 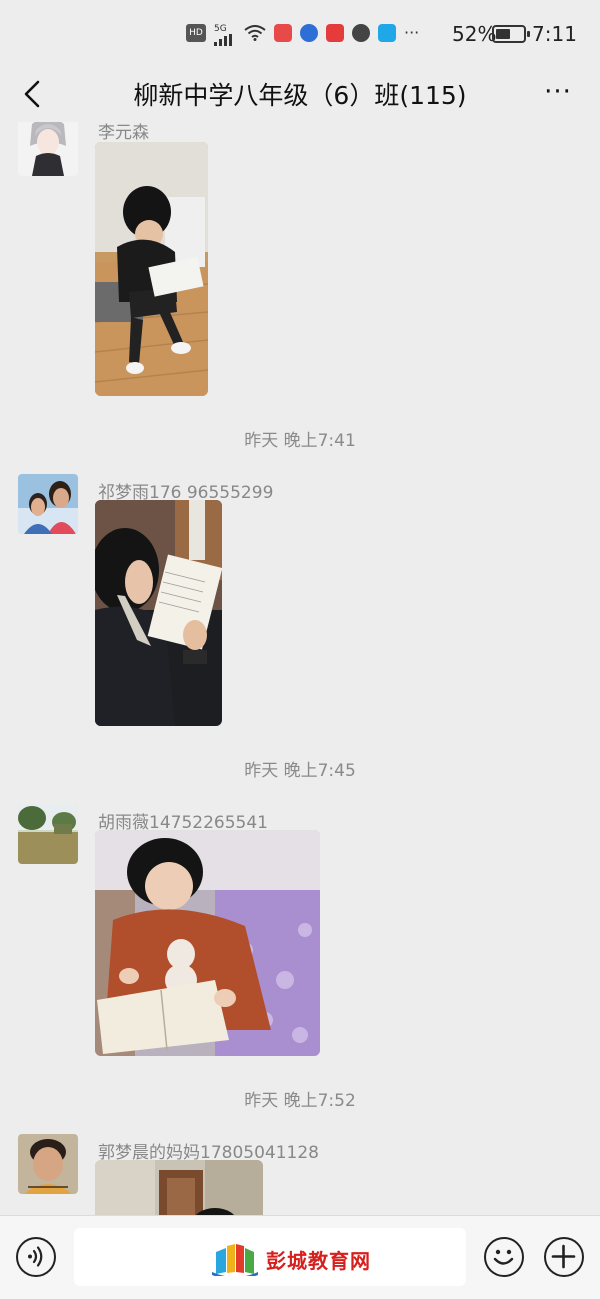 I want to click on voice-icon, so click(x=35, y=1256).